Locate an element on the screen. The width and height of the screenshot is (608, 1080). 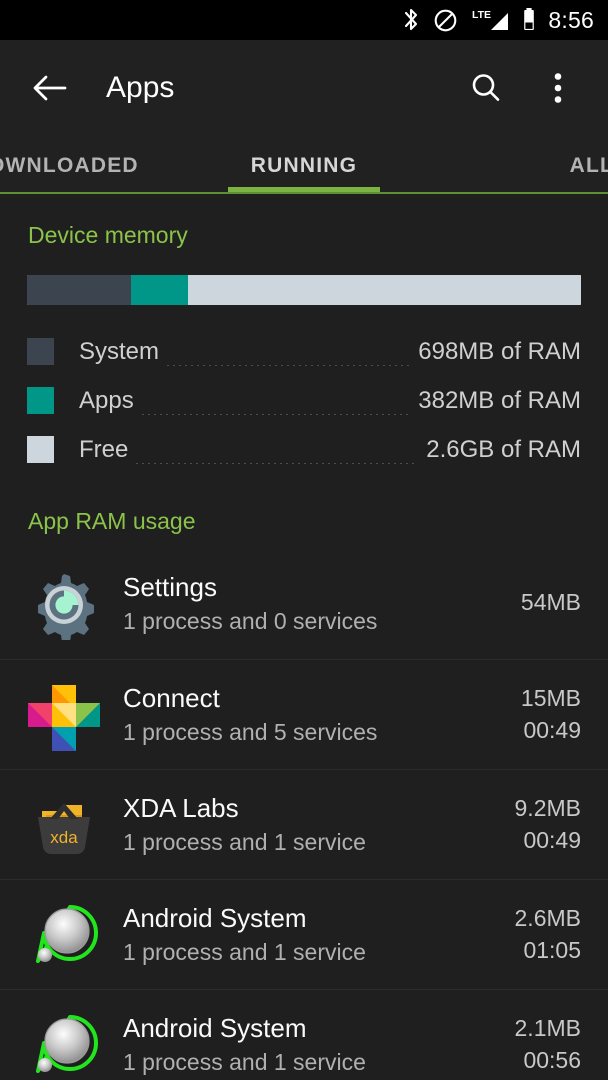
device-memory-bar is located at coordinates (304, 290).